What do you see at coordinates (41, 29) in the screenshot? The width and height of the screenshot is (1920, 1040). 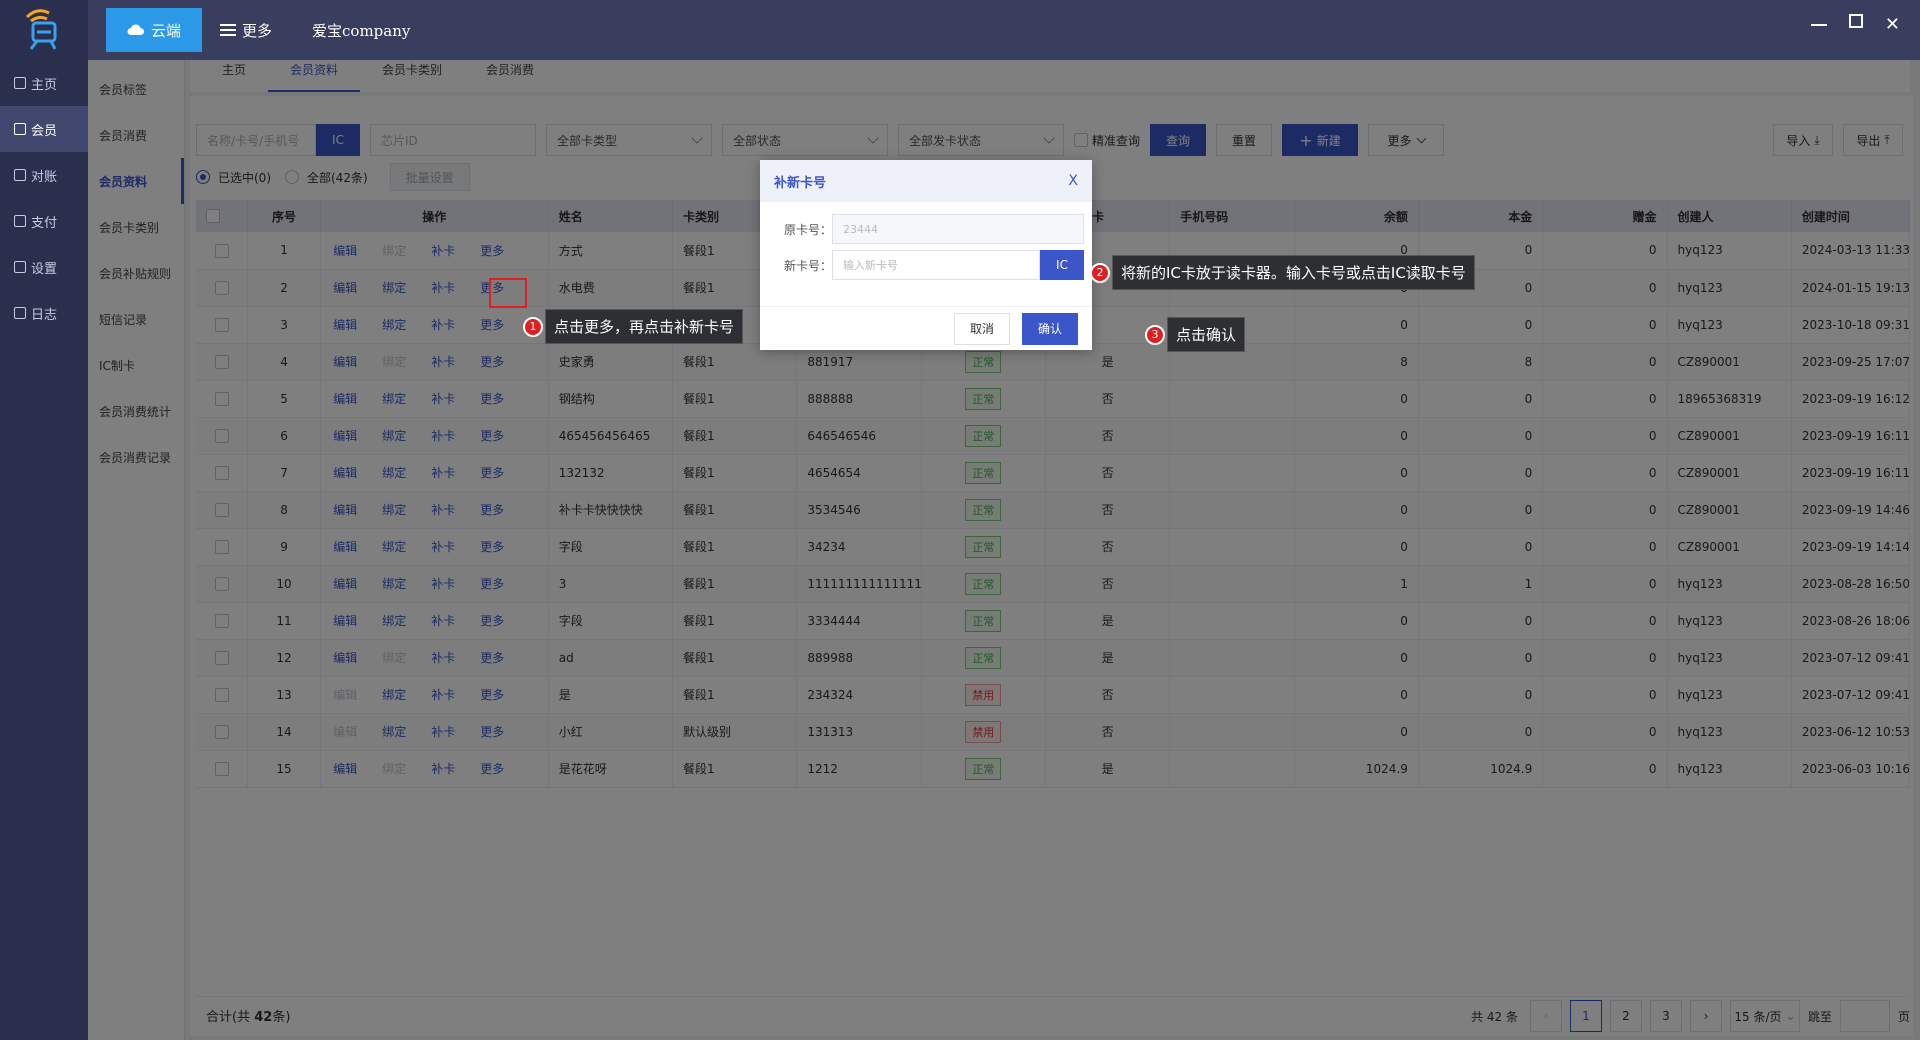 I see `logo-icon` at bounding box center [41, 29].